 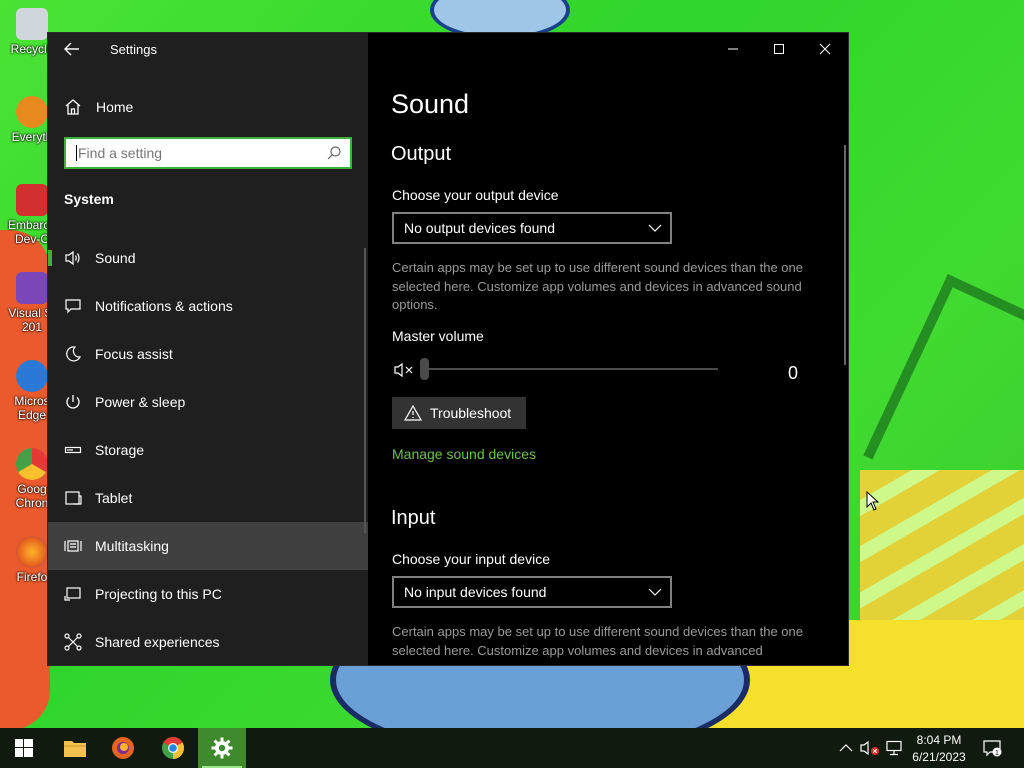 I want to click on sidebar-item-label: Tablet, so click(x=114, y=498).